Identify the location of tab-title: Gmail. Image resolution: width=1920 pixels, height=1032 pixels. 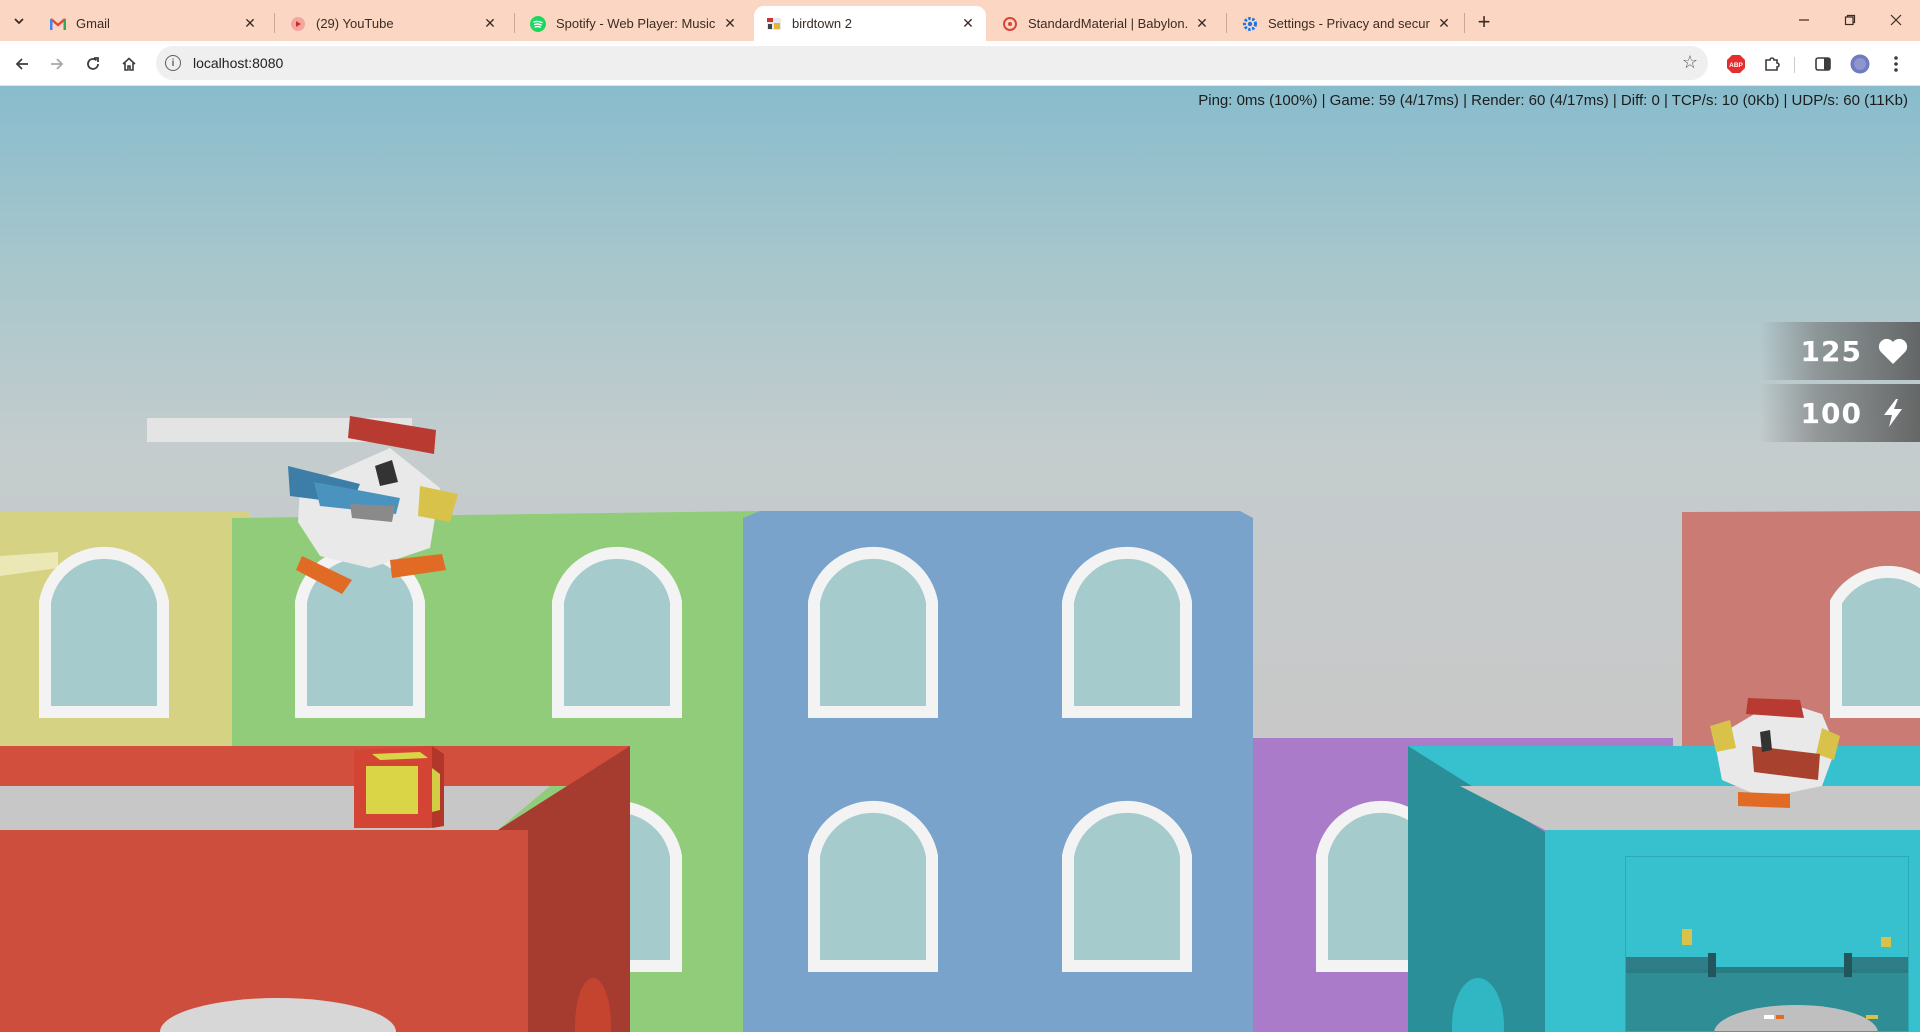
(93, 23).